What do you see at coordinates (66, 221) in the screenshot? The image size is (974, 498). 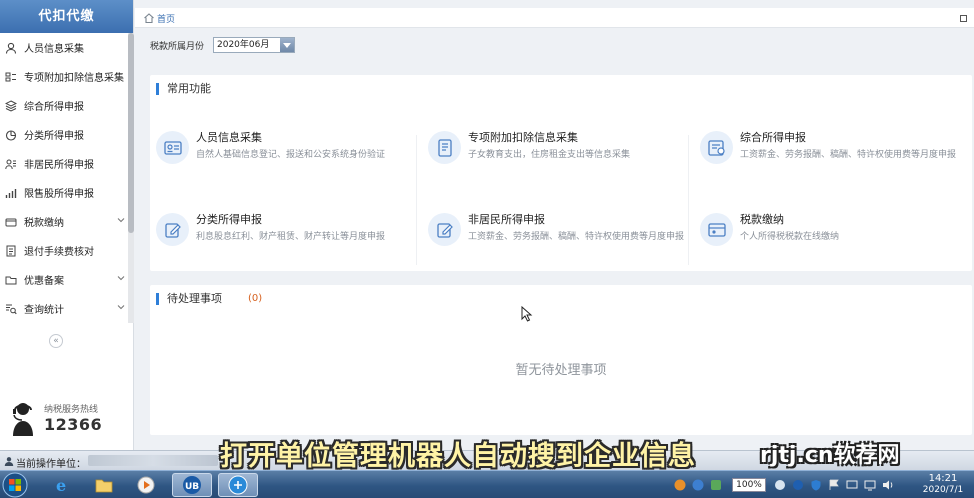 I see `sidebar-item-tax-payment: 税款缴纳` at bounding box center [66, 221].